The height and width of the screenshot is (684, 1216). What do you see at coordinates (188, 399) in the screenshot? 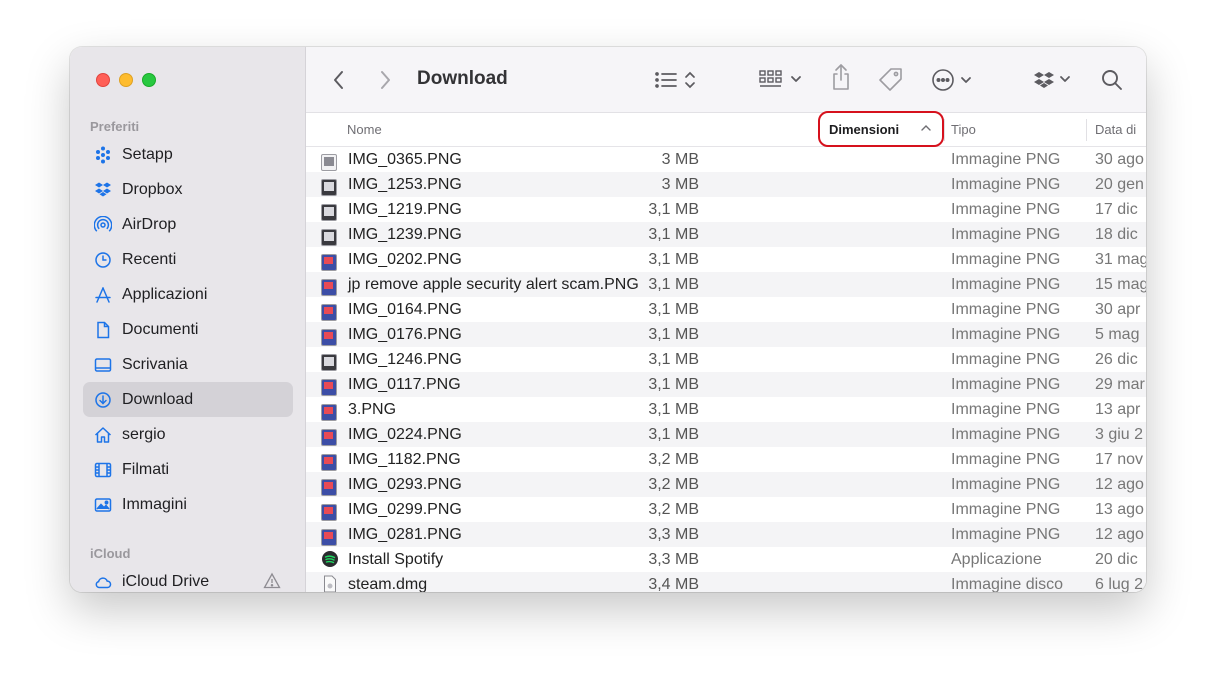
I see `sidebar-item-download: Download` at bounding box center [188, 399].